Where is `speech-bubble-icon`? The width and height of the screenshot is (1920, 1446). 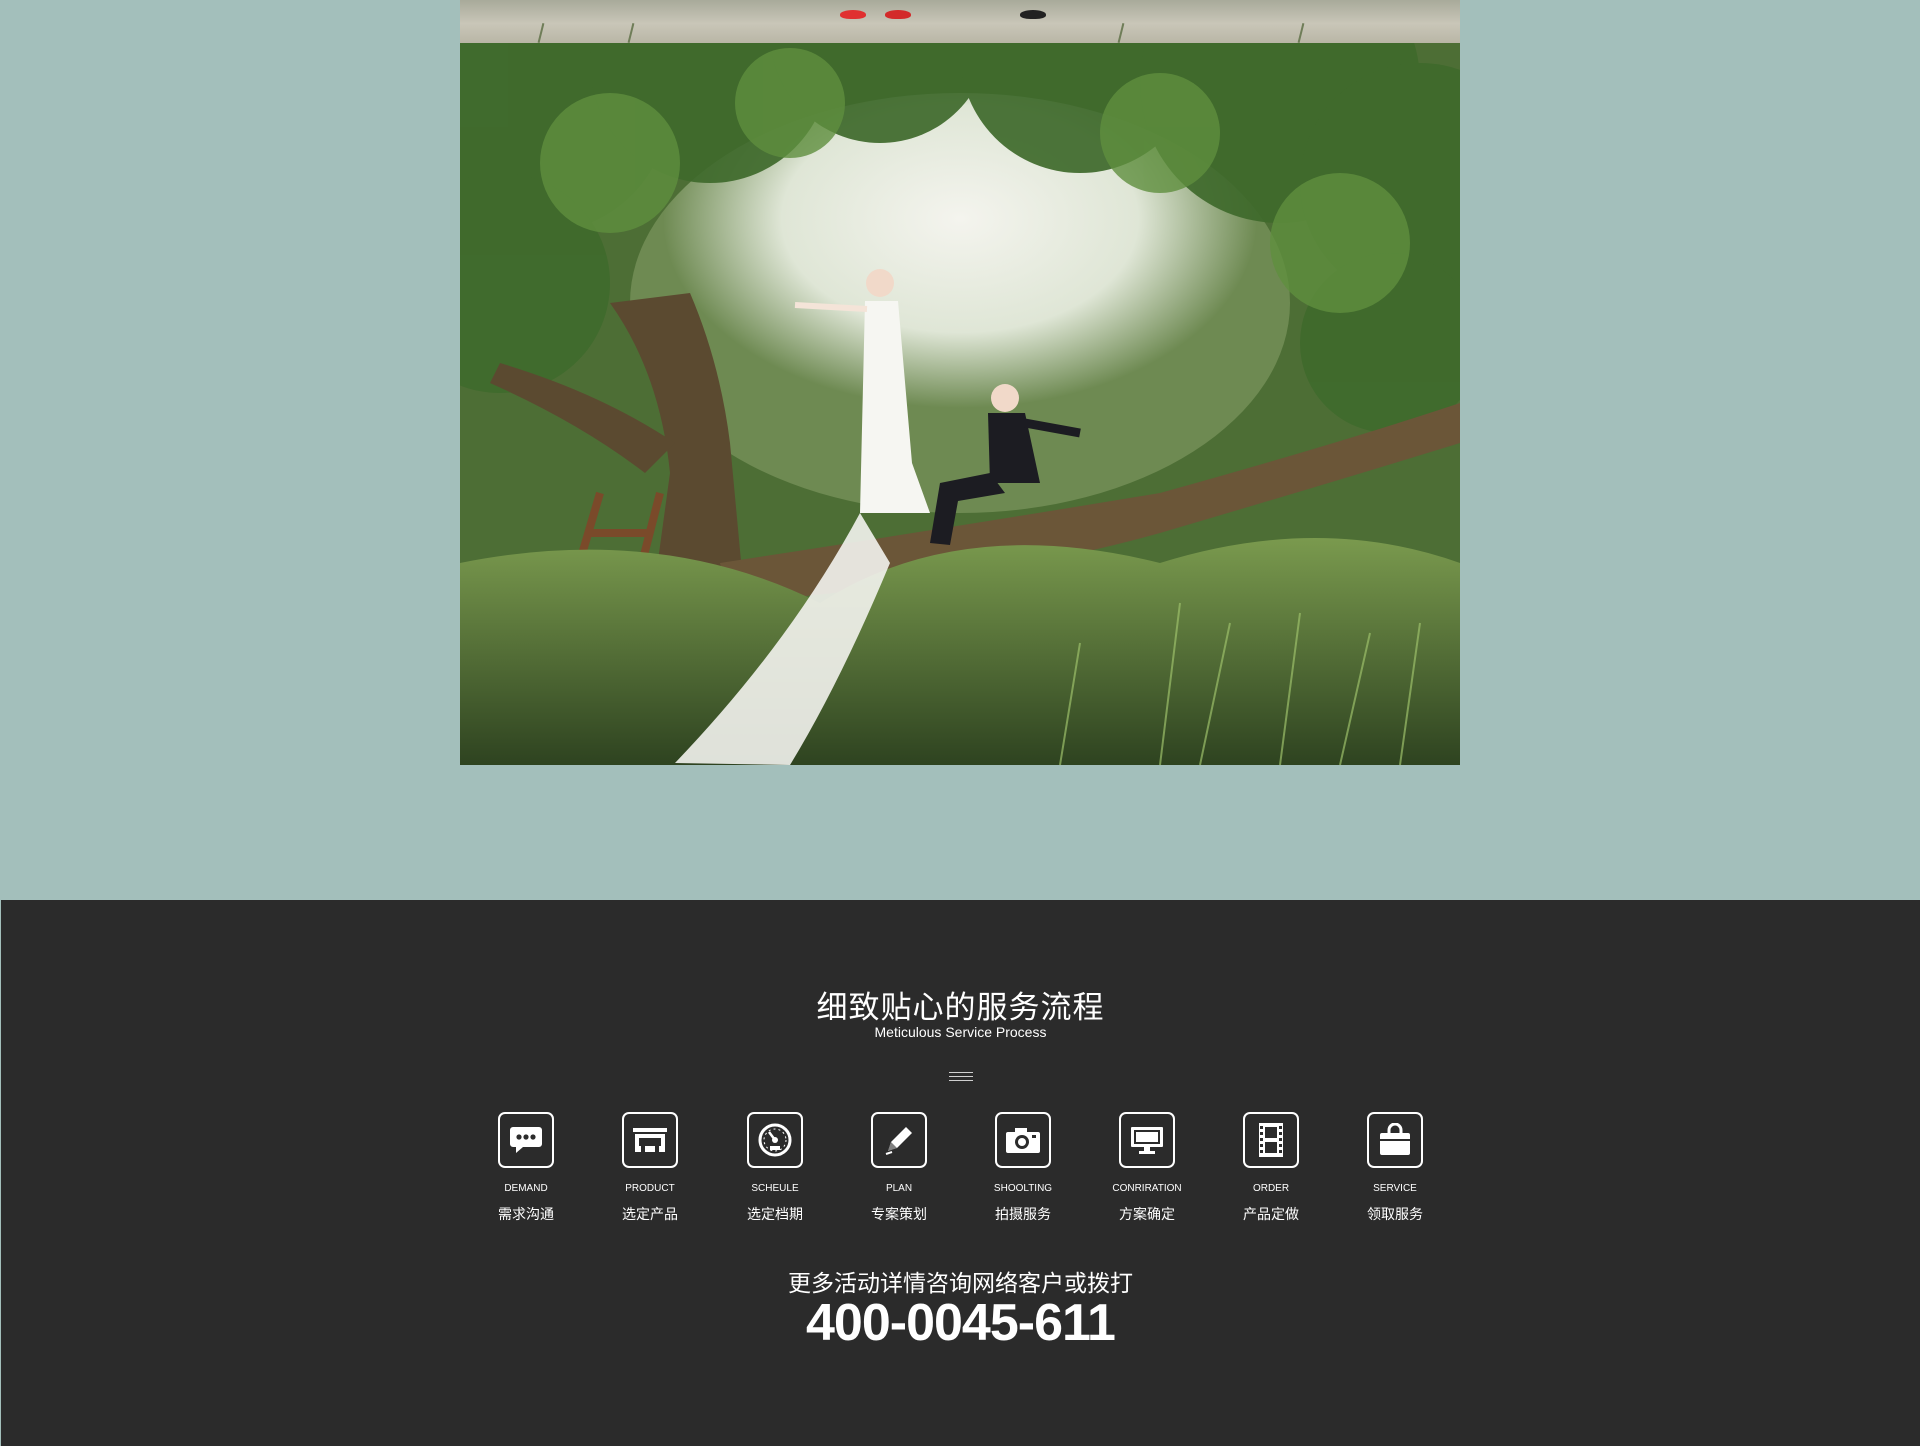 speech-bubble-icon is located at coordinates (526, 1140).